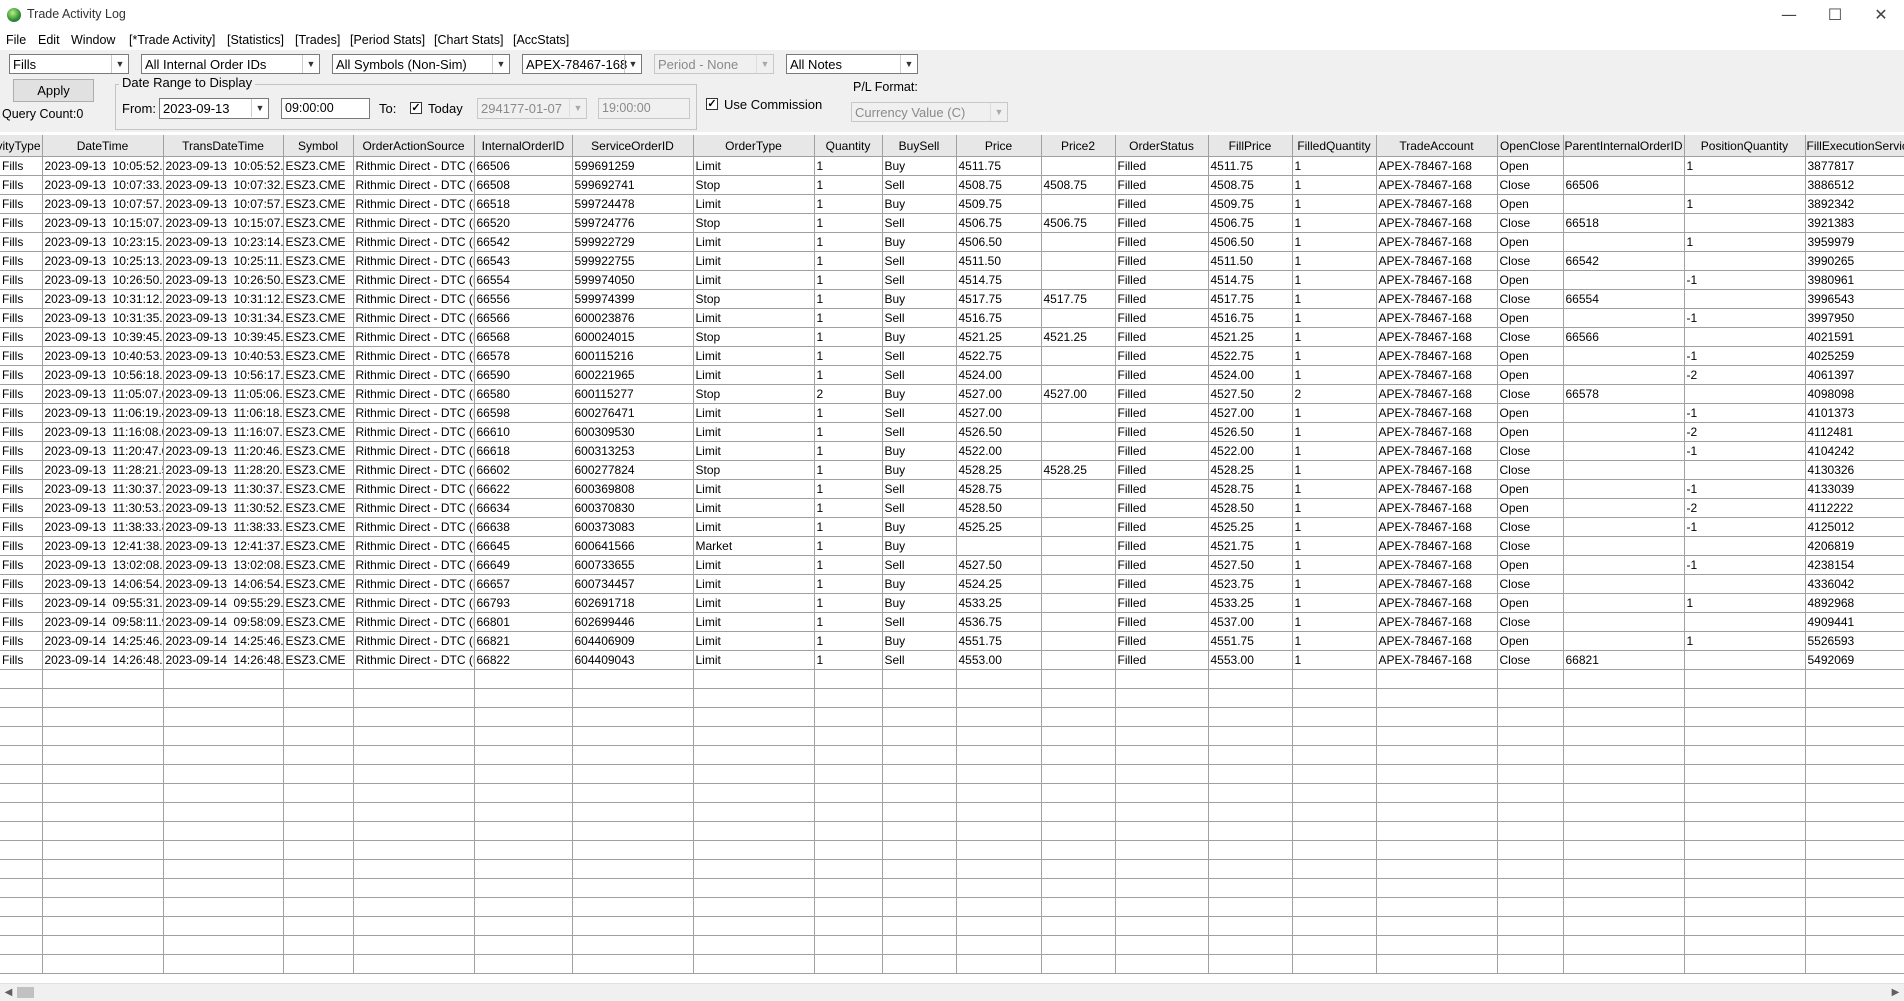  Describe the element at coordinates (633, 394) in the screenshot. I see `table-cell: 600115277` at that location.